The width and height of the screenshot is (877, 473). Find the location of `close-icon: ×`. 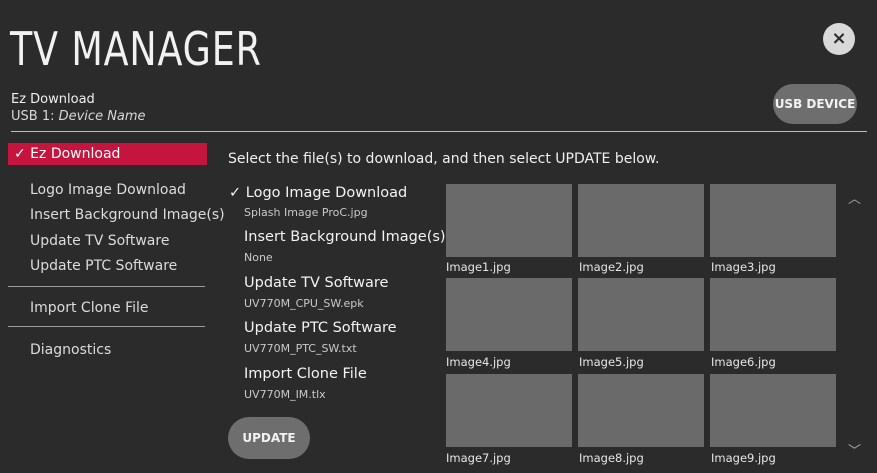

close-icon: × is located at coordinates (839, 39).